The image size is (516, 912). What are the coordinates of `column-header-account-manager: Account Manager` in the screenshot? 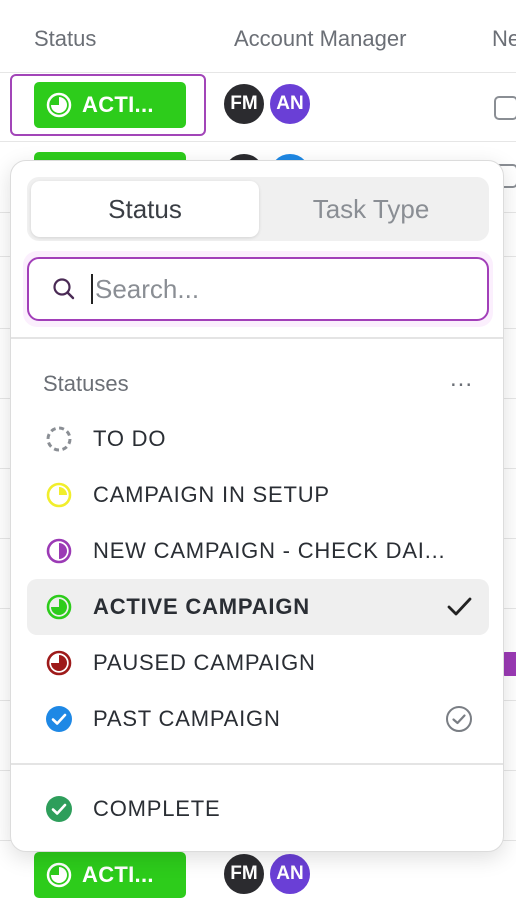 It's located at (320, 39).